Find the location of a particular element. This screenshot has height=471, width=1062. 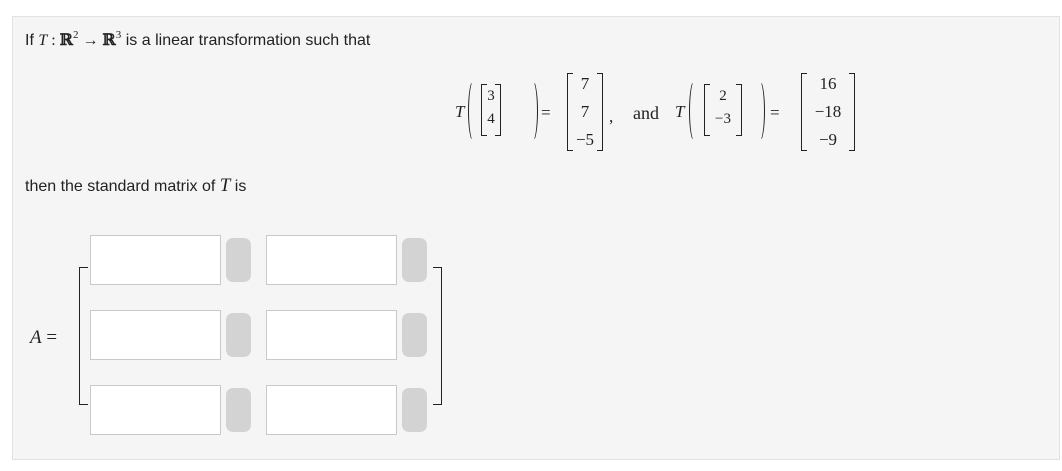

matrix-cell-r1c2 is located at coordinates (331, 260).